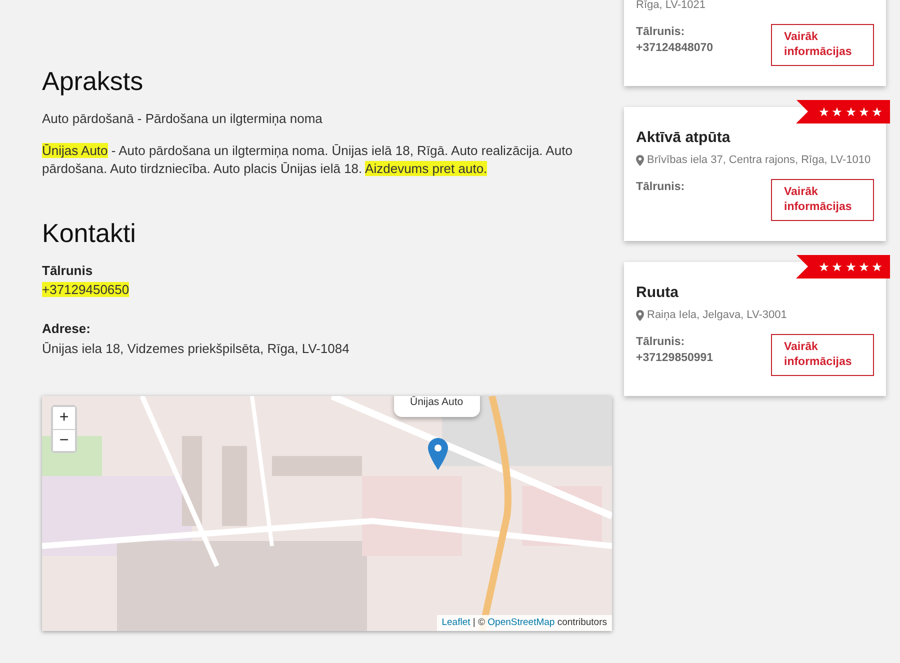 The image size is (900, 663). I want to click on listing-name: Ruuta, so click(658, 292).